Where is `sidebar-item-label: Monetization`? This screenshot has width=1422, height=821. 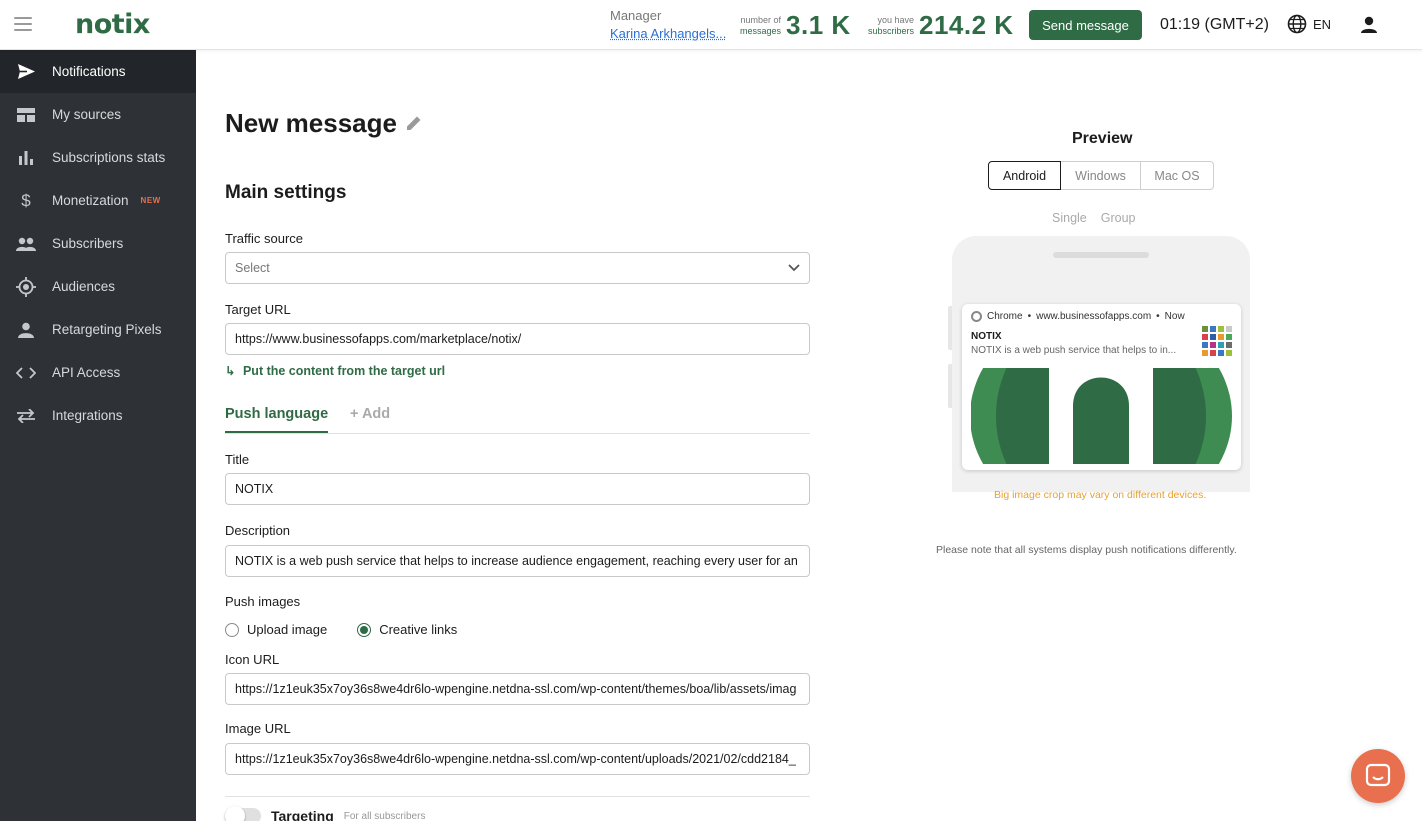
sidebar-item-label: Monetization is located at coordinates (90, 200).